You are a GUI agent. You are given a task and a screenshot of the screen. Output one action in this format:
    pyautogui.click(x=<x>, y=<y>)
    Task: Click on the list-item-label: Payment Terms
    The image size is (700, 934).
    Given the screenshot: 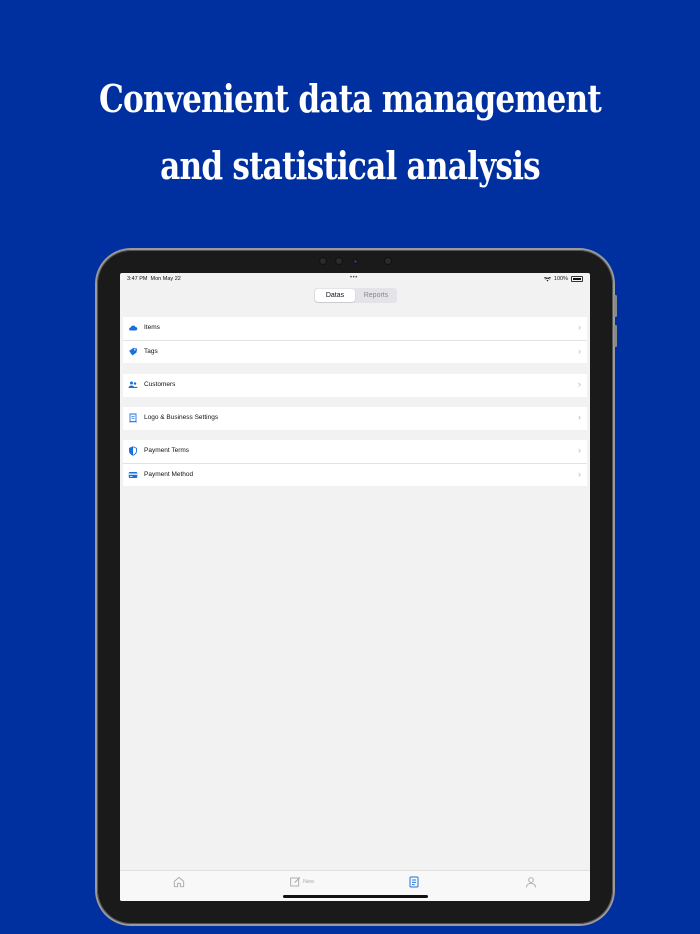 What is the action you would take?
    pyautogui.click(x=167, y=450)
    